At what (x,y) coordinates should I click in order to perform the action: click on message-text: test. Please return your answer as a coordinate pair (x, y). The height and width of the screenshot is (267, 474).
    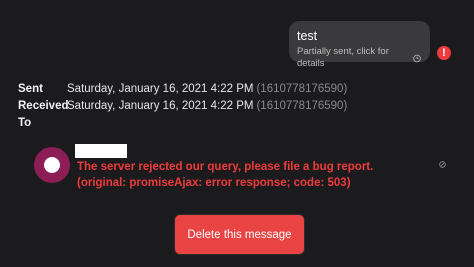
    Looking at the image, I should click on (307, 36).